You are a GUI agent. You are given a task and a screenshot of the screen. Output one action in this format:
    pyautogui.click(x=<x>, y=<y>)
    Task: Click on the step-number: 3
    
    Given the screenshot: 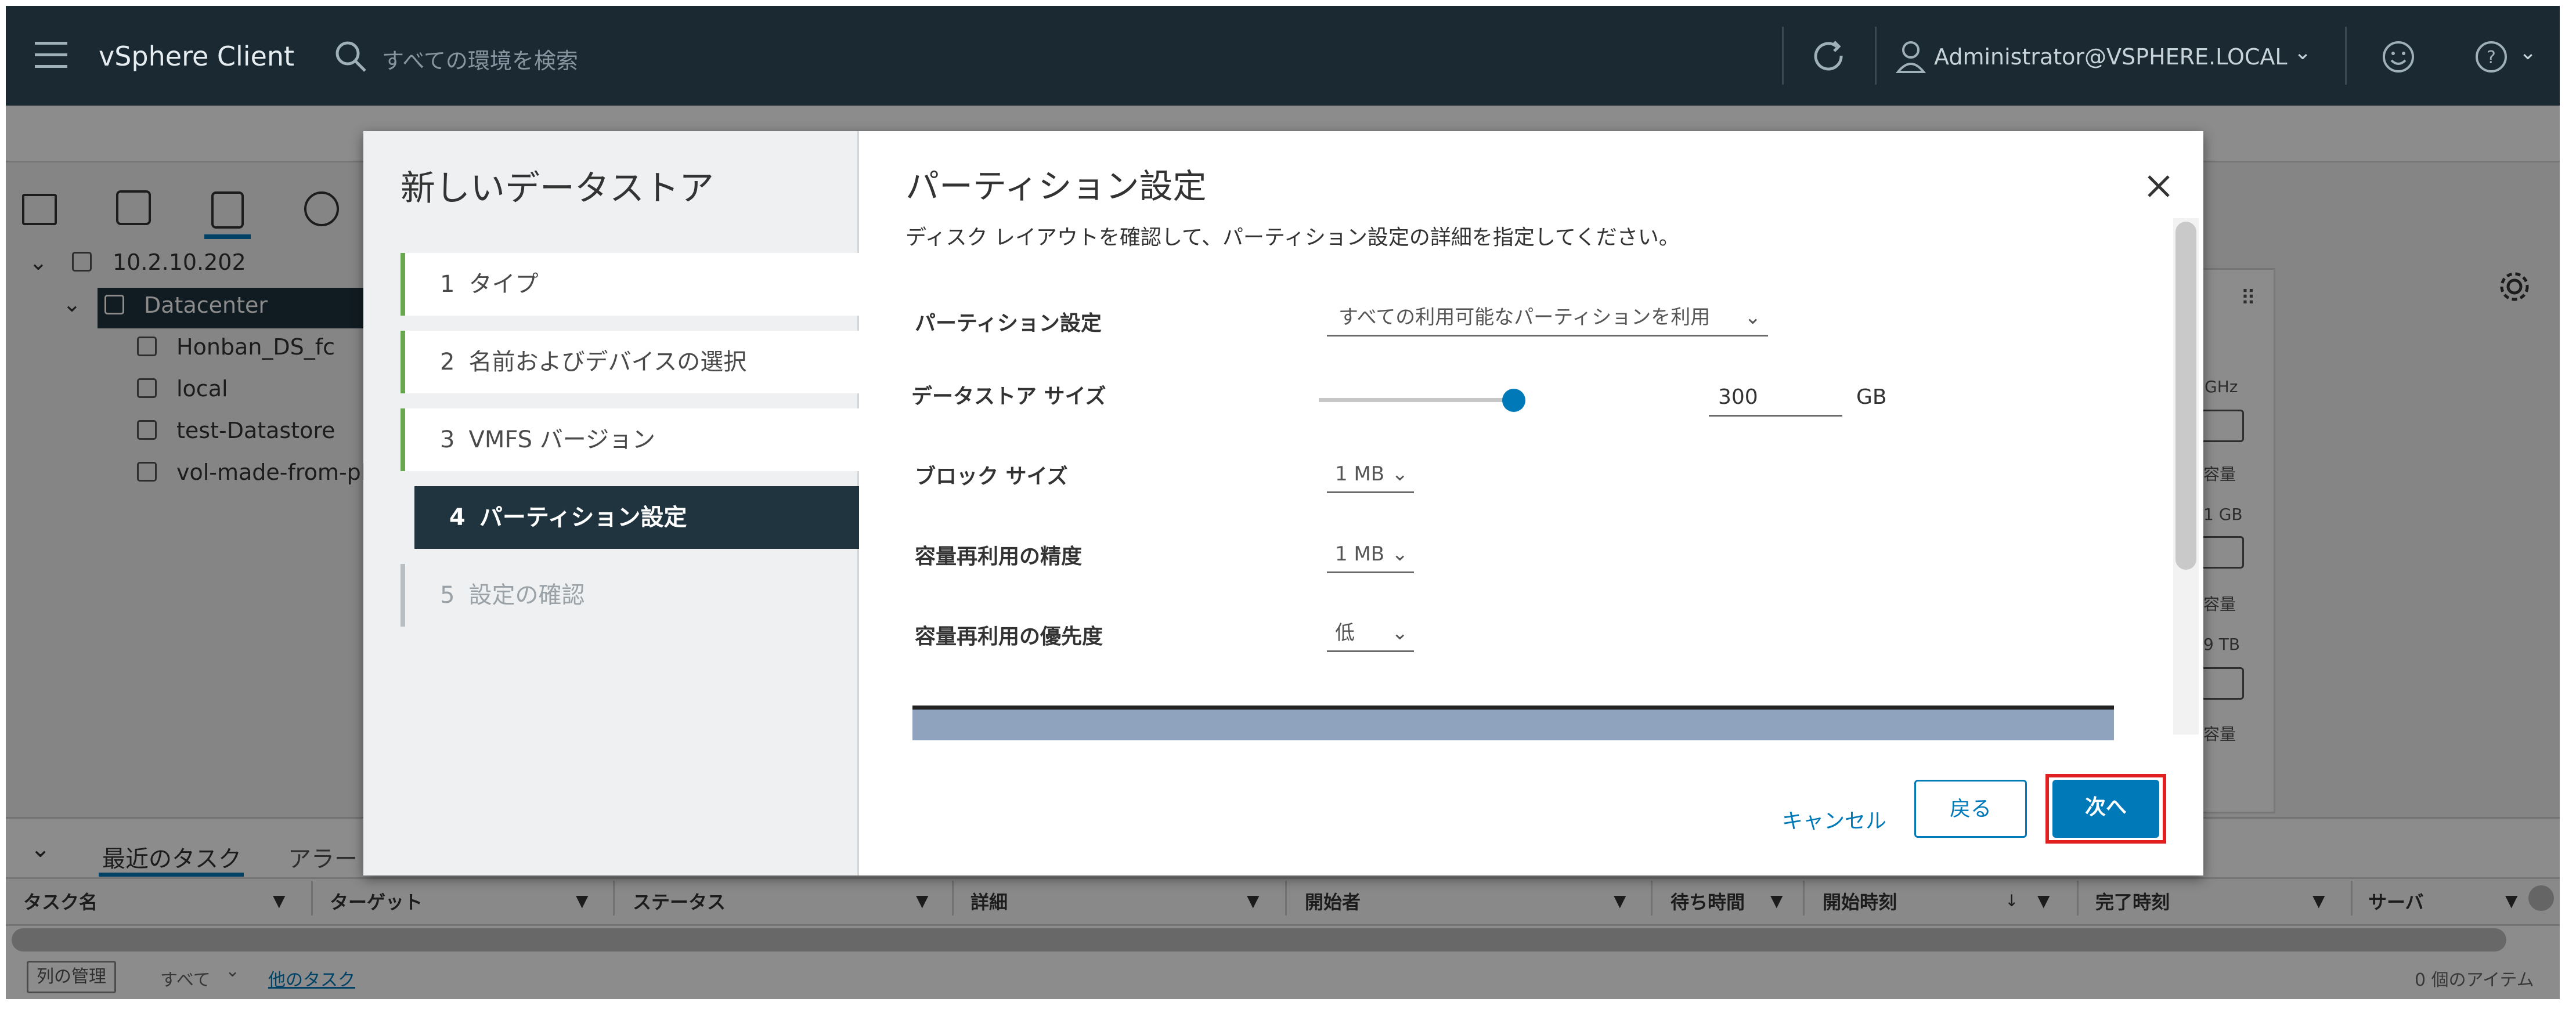 What is the action you would take?
    pyautogui.click(x=448, y=440)
    